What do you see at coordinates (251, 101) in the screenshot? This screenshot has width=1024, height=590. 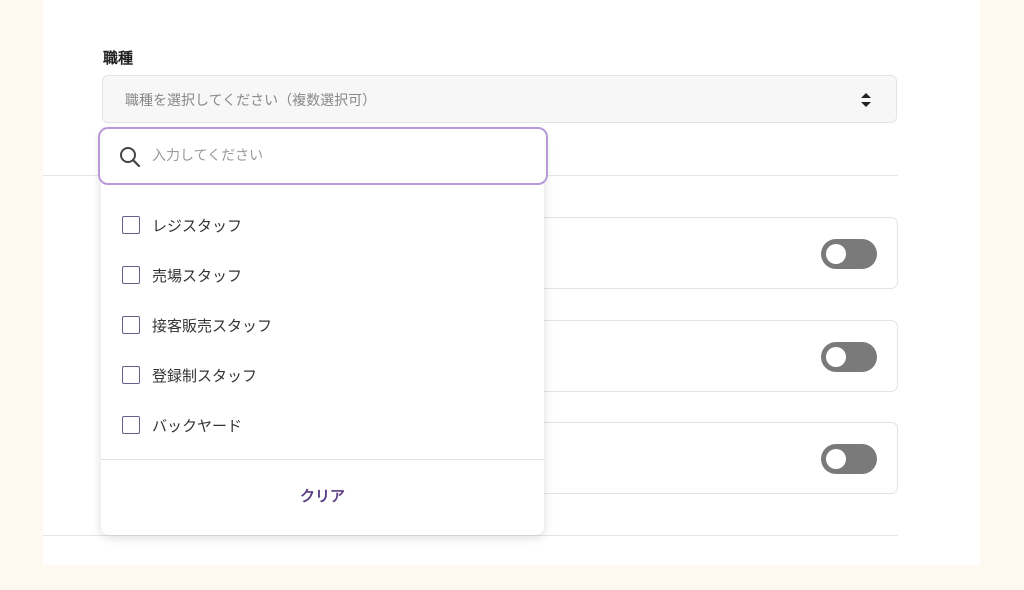 I see `job-type-select-placeholder: 職種を選択してください（複数選択可）` at bounding box center [251, 101].